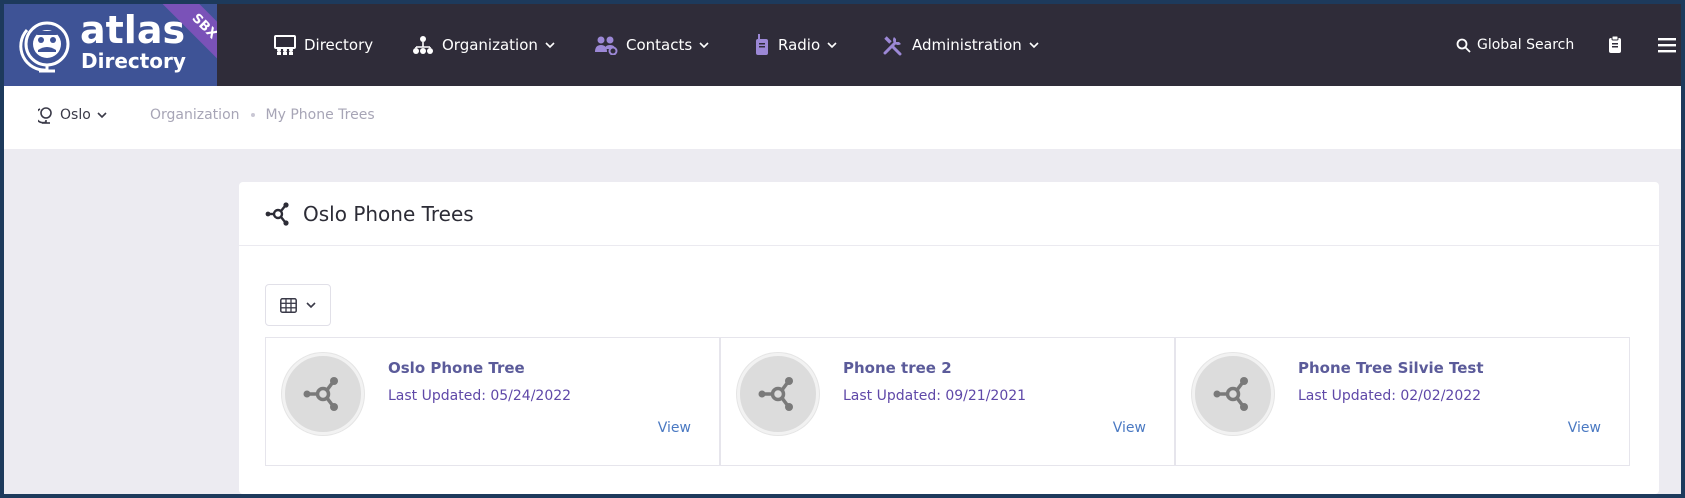 The height and width of the screenshot is (498, 1685). I want to click on organization-icon, so click(423, 45).